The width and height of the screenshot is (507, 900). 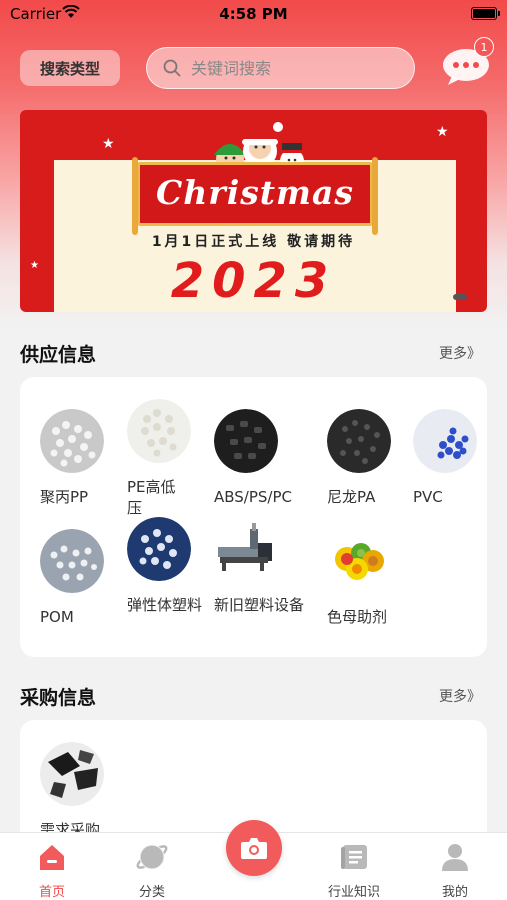 I want to click on category-item-pp: 聚丙PP, so click(x=87, y=458).